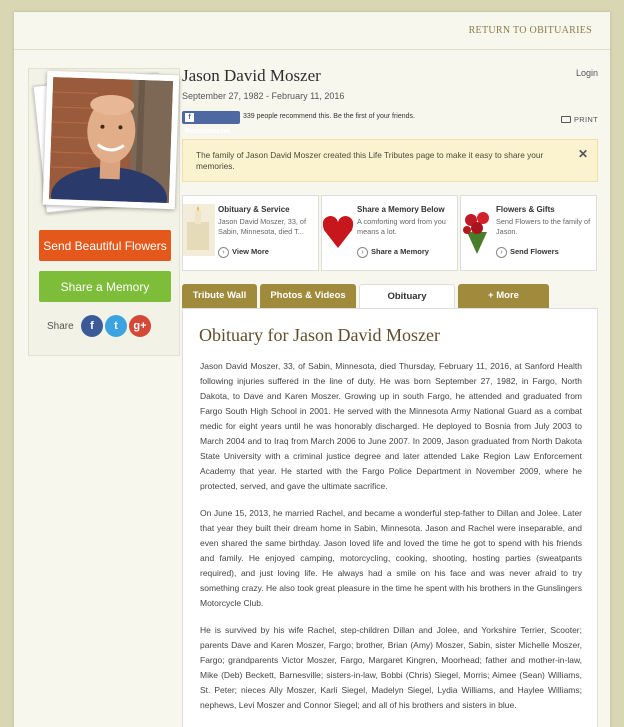 The width and height of the screenshot is (624, 727). I want to click on print-button: PRINT, so click(579, 119).